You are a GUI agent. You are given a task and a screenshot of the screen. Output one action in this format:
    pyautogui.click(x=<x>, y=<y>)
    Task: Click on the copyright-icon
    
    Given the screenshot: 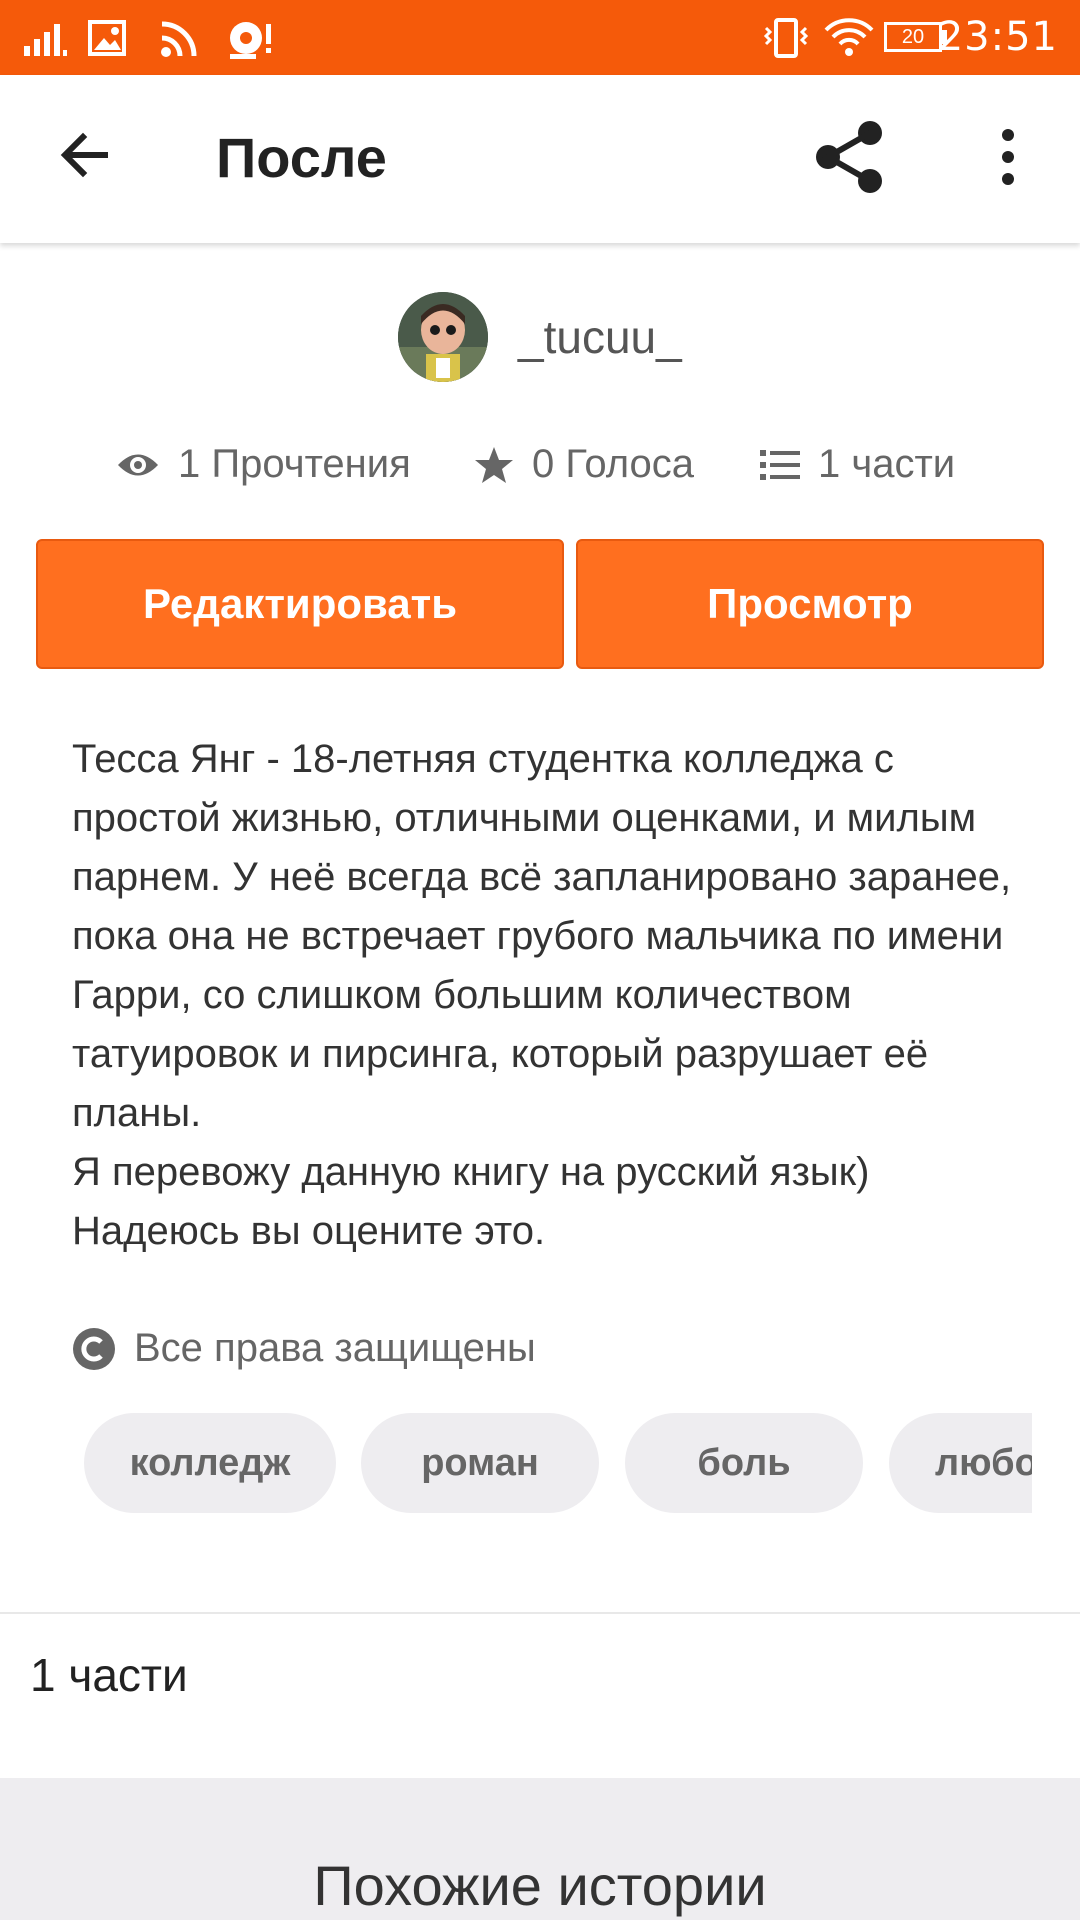 What is the action you would take?
    pyautogui.click(x=94, y=1348)
    